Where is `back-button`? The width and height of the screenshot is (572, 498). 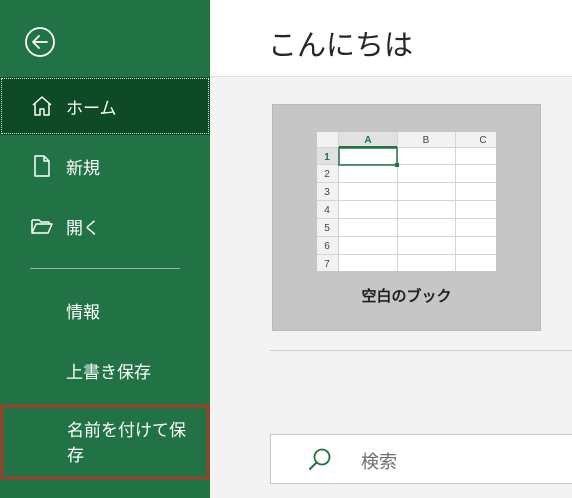 back-button is located at coordinates (40, 42).